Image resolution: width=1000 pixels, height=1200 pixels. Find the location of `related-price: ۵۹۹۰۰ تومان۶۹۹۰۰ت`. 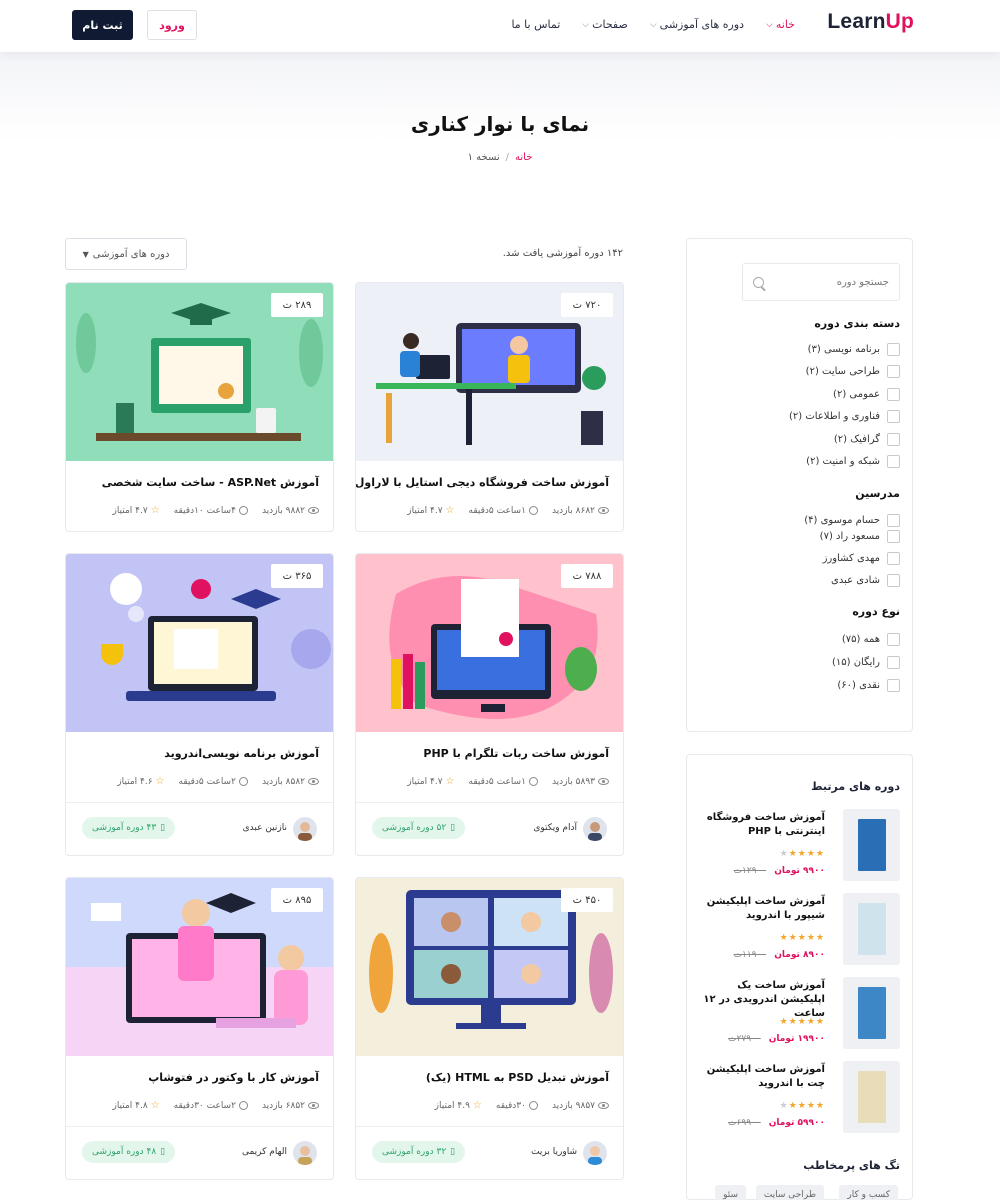

related-price: ۵۹۹۰۰ تومان۶۹۹۰۰ت is located at coordinates (776, 1123).